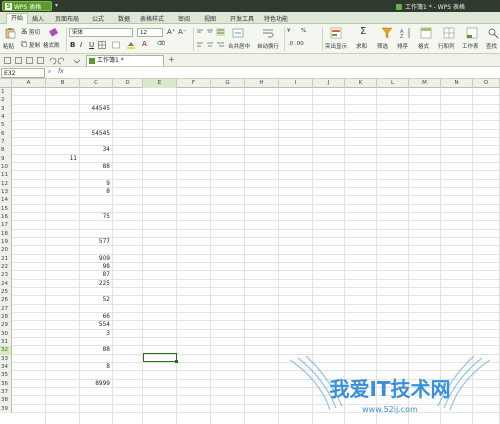 This screenshot has width=500, height=424. What do you see at coordinates (296, 44) in the screenshot?
I see `decimal-icons: .0 .00` at bounding box center [296, 44].